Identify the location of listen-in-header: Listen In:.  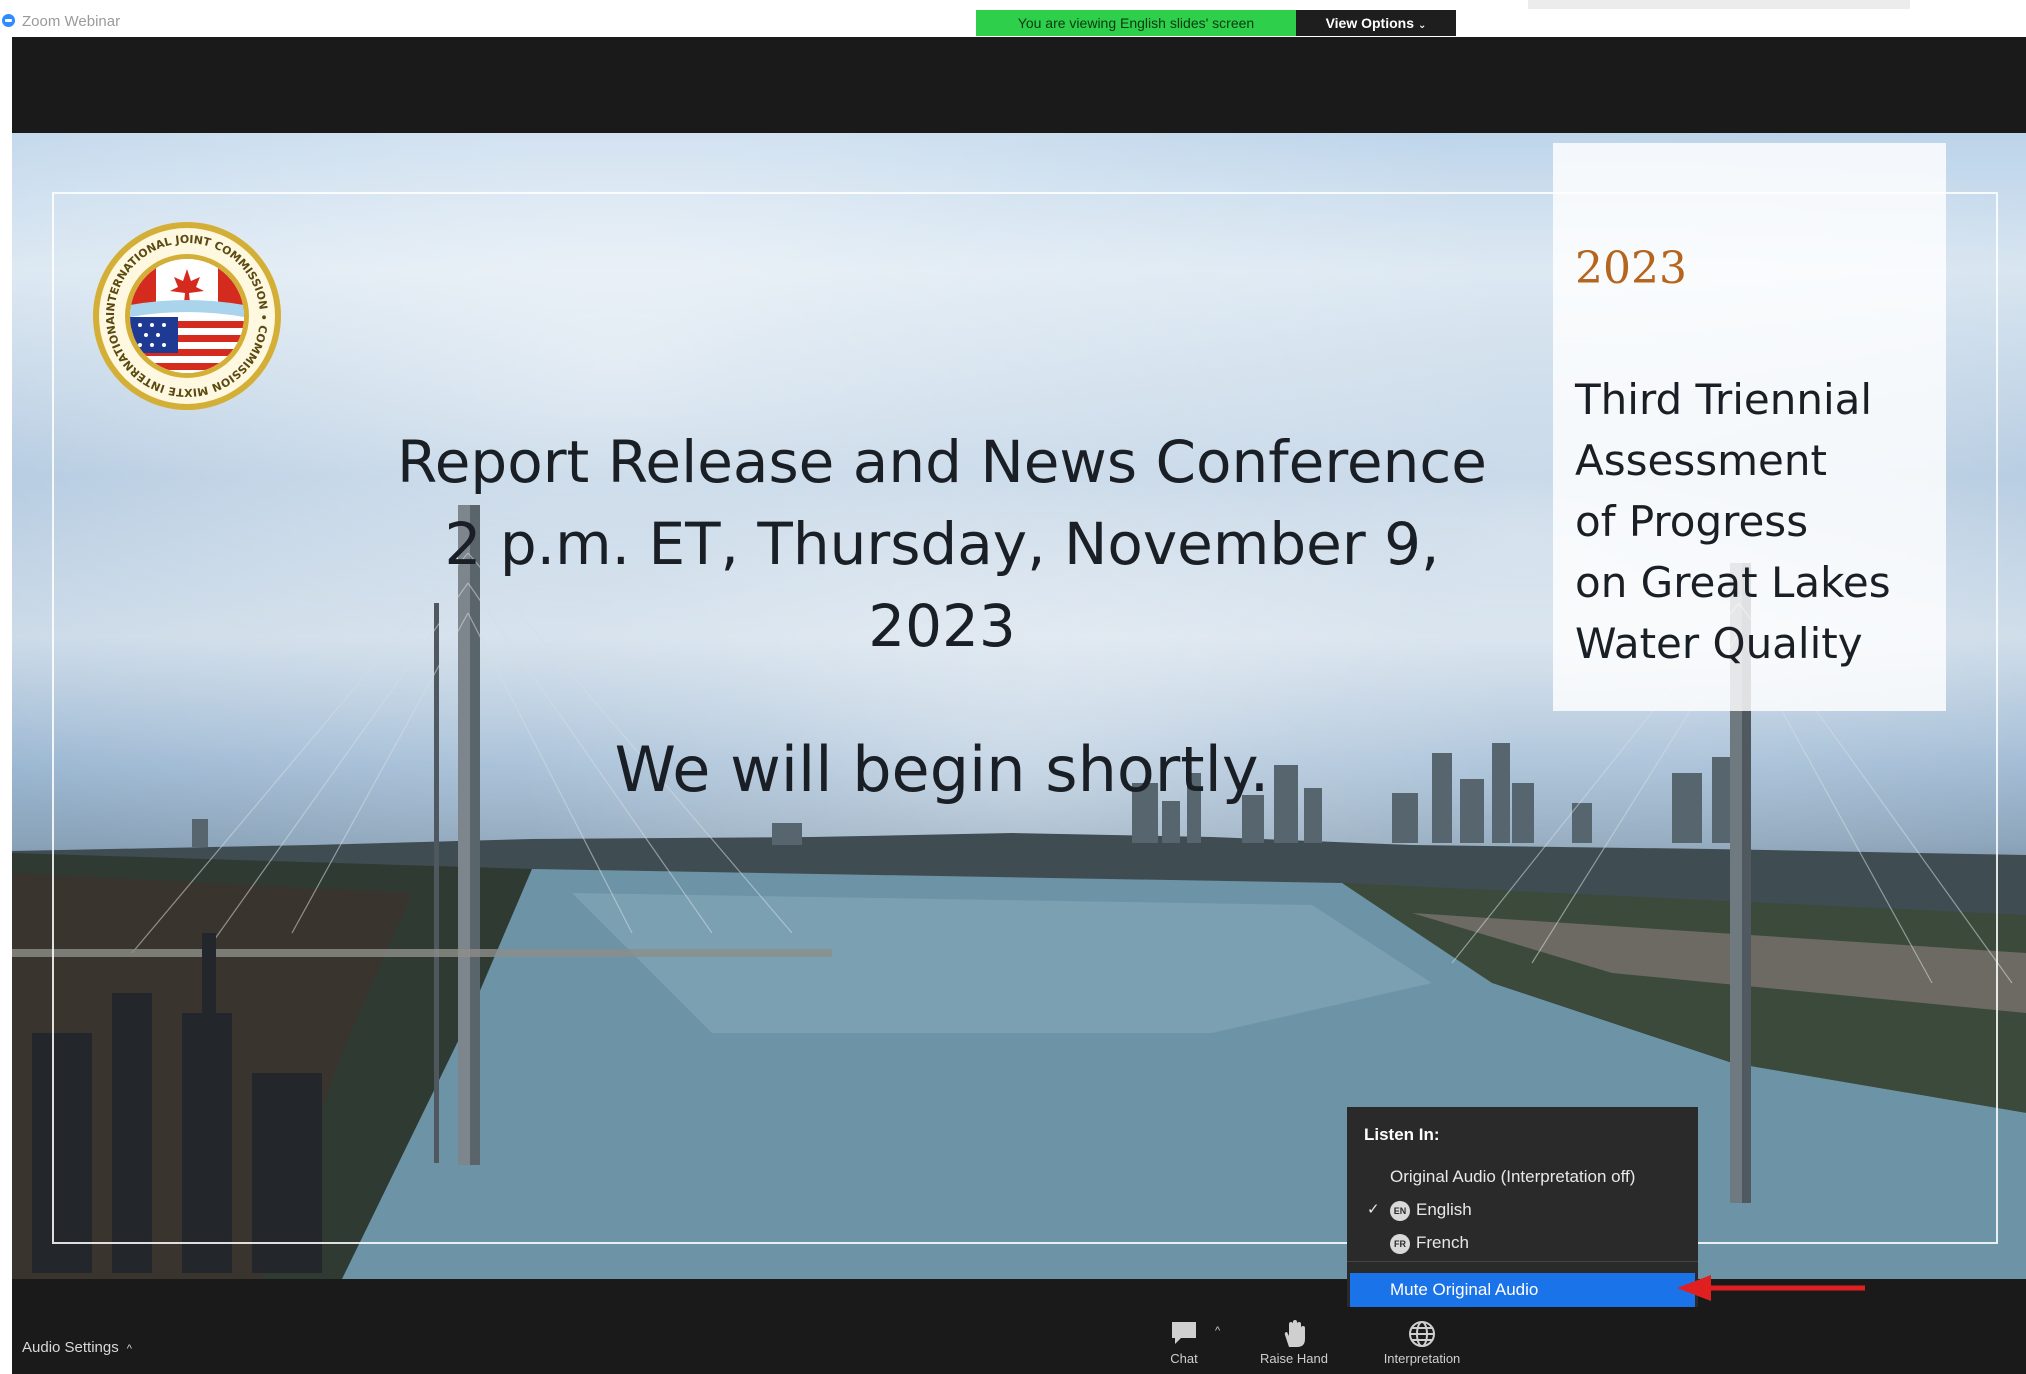
(1402, 1134).